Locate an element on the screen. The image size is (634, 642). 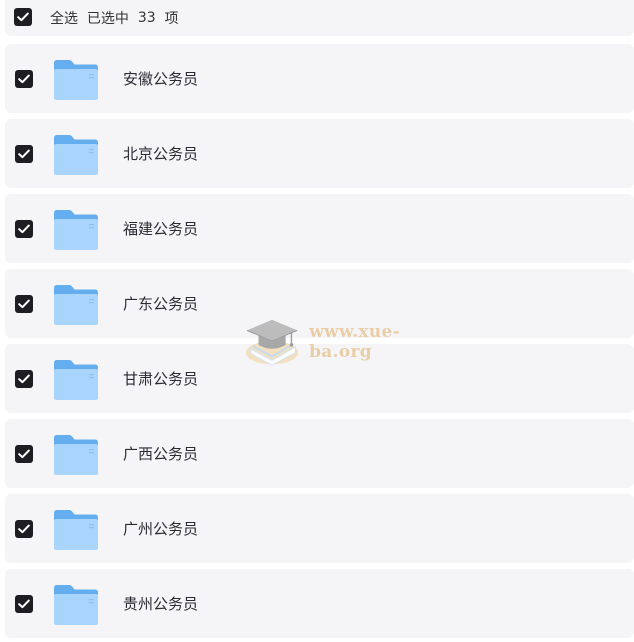
selected-prefix: 已选中 is located at coordinates (107, 19).